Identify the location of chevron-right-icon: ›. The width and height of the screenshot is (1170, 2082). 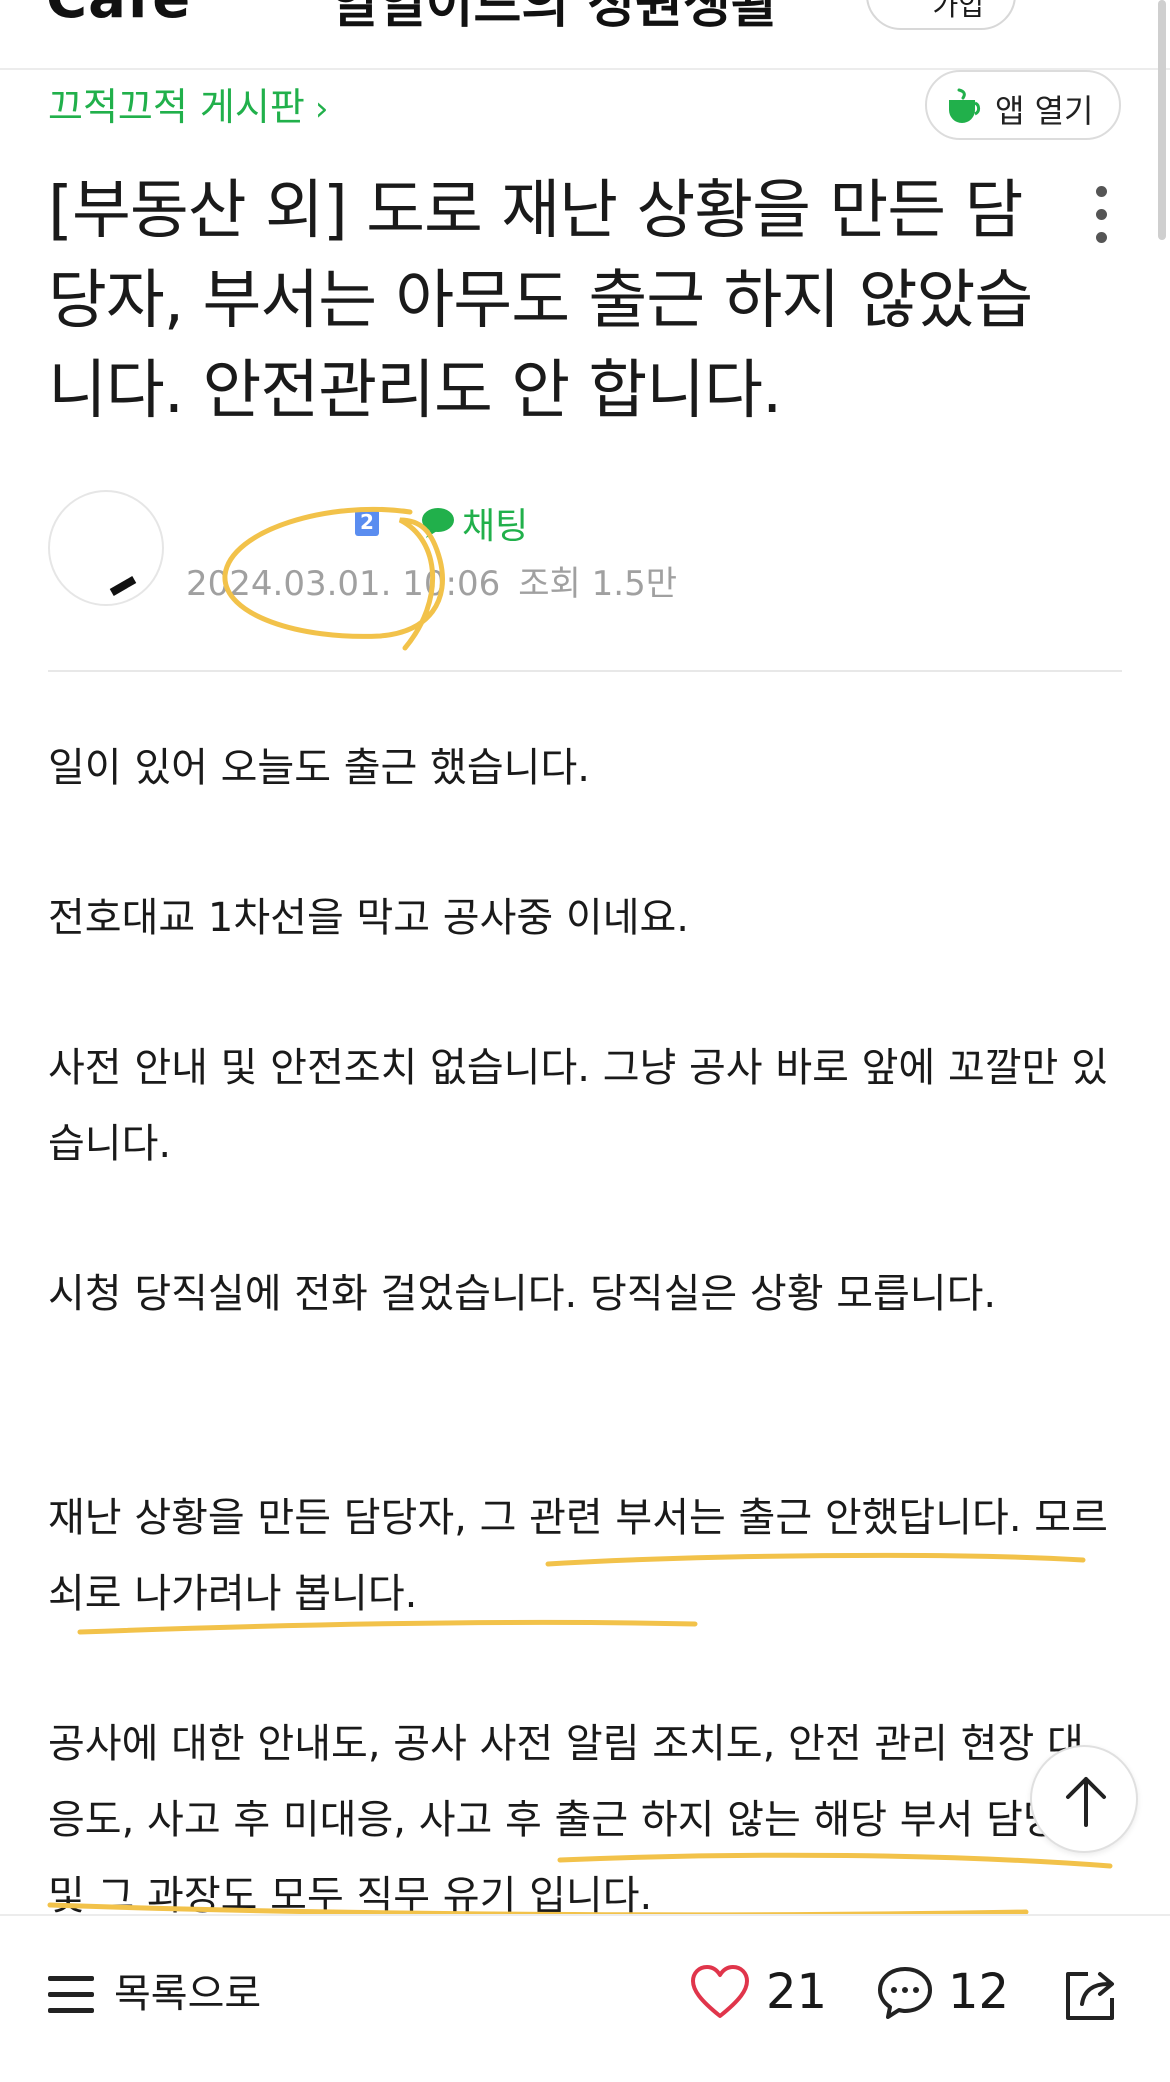
(321, 109).